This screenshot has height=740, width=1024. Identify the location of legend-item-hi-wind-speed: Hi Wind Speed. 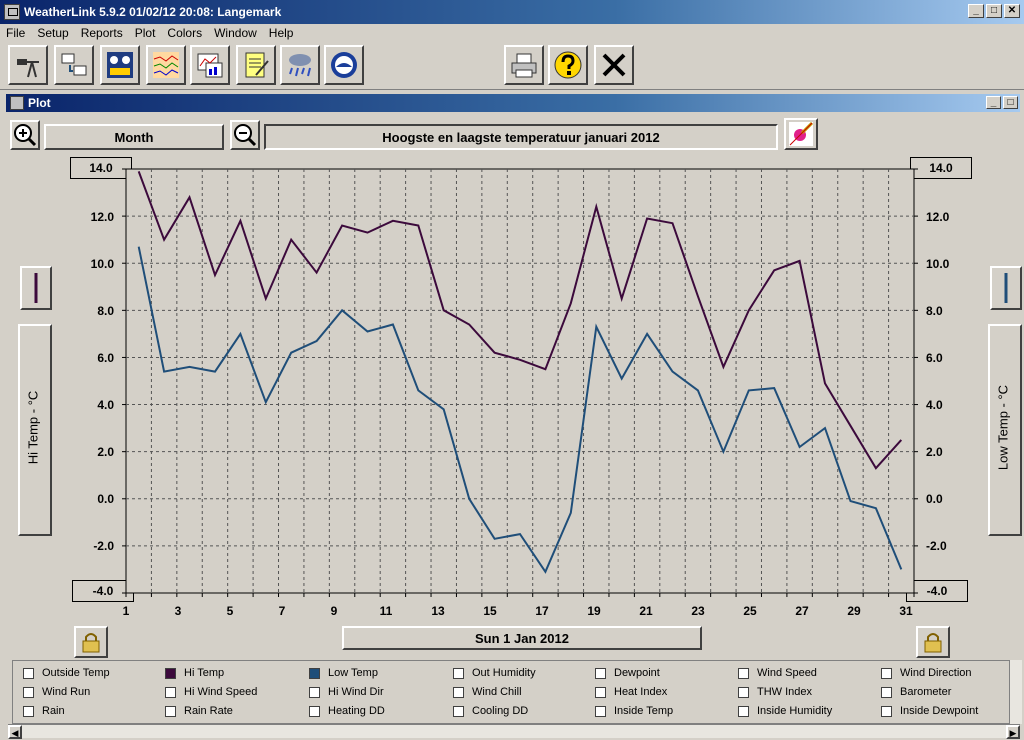
(211, 692).